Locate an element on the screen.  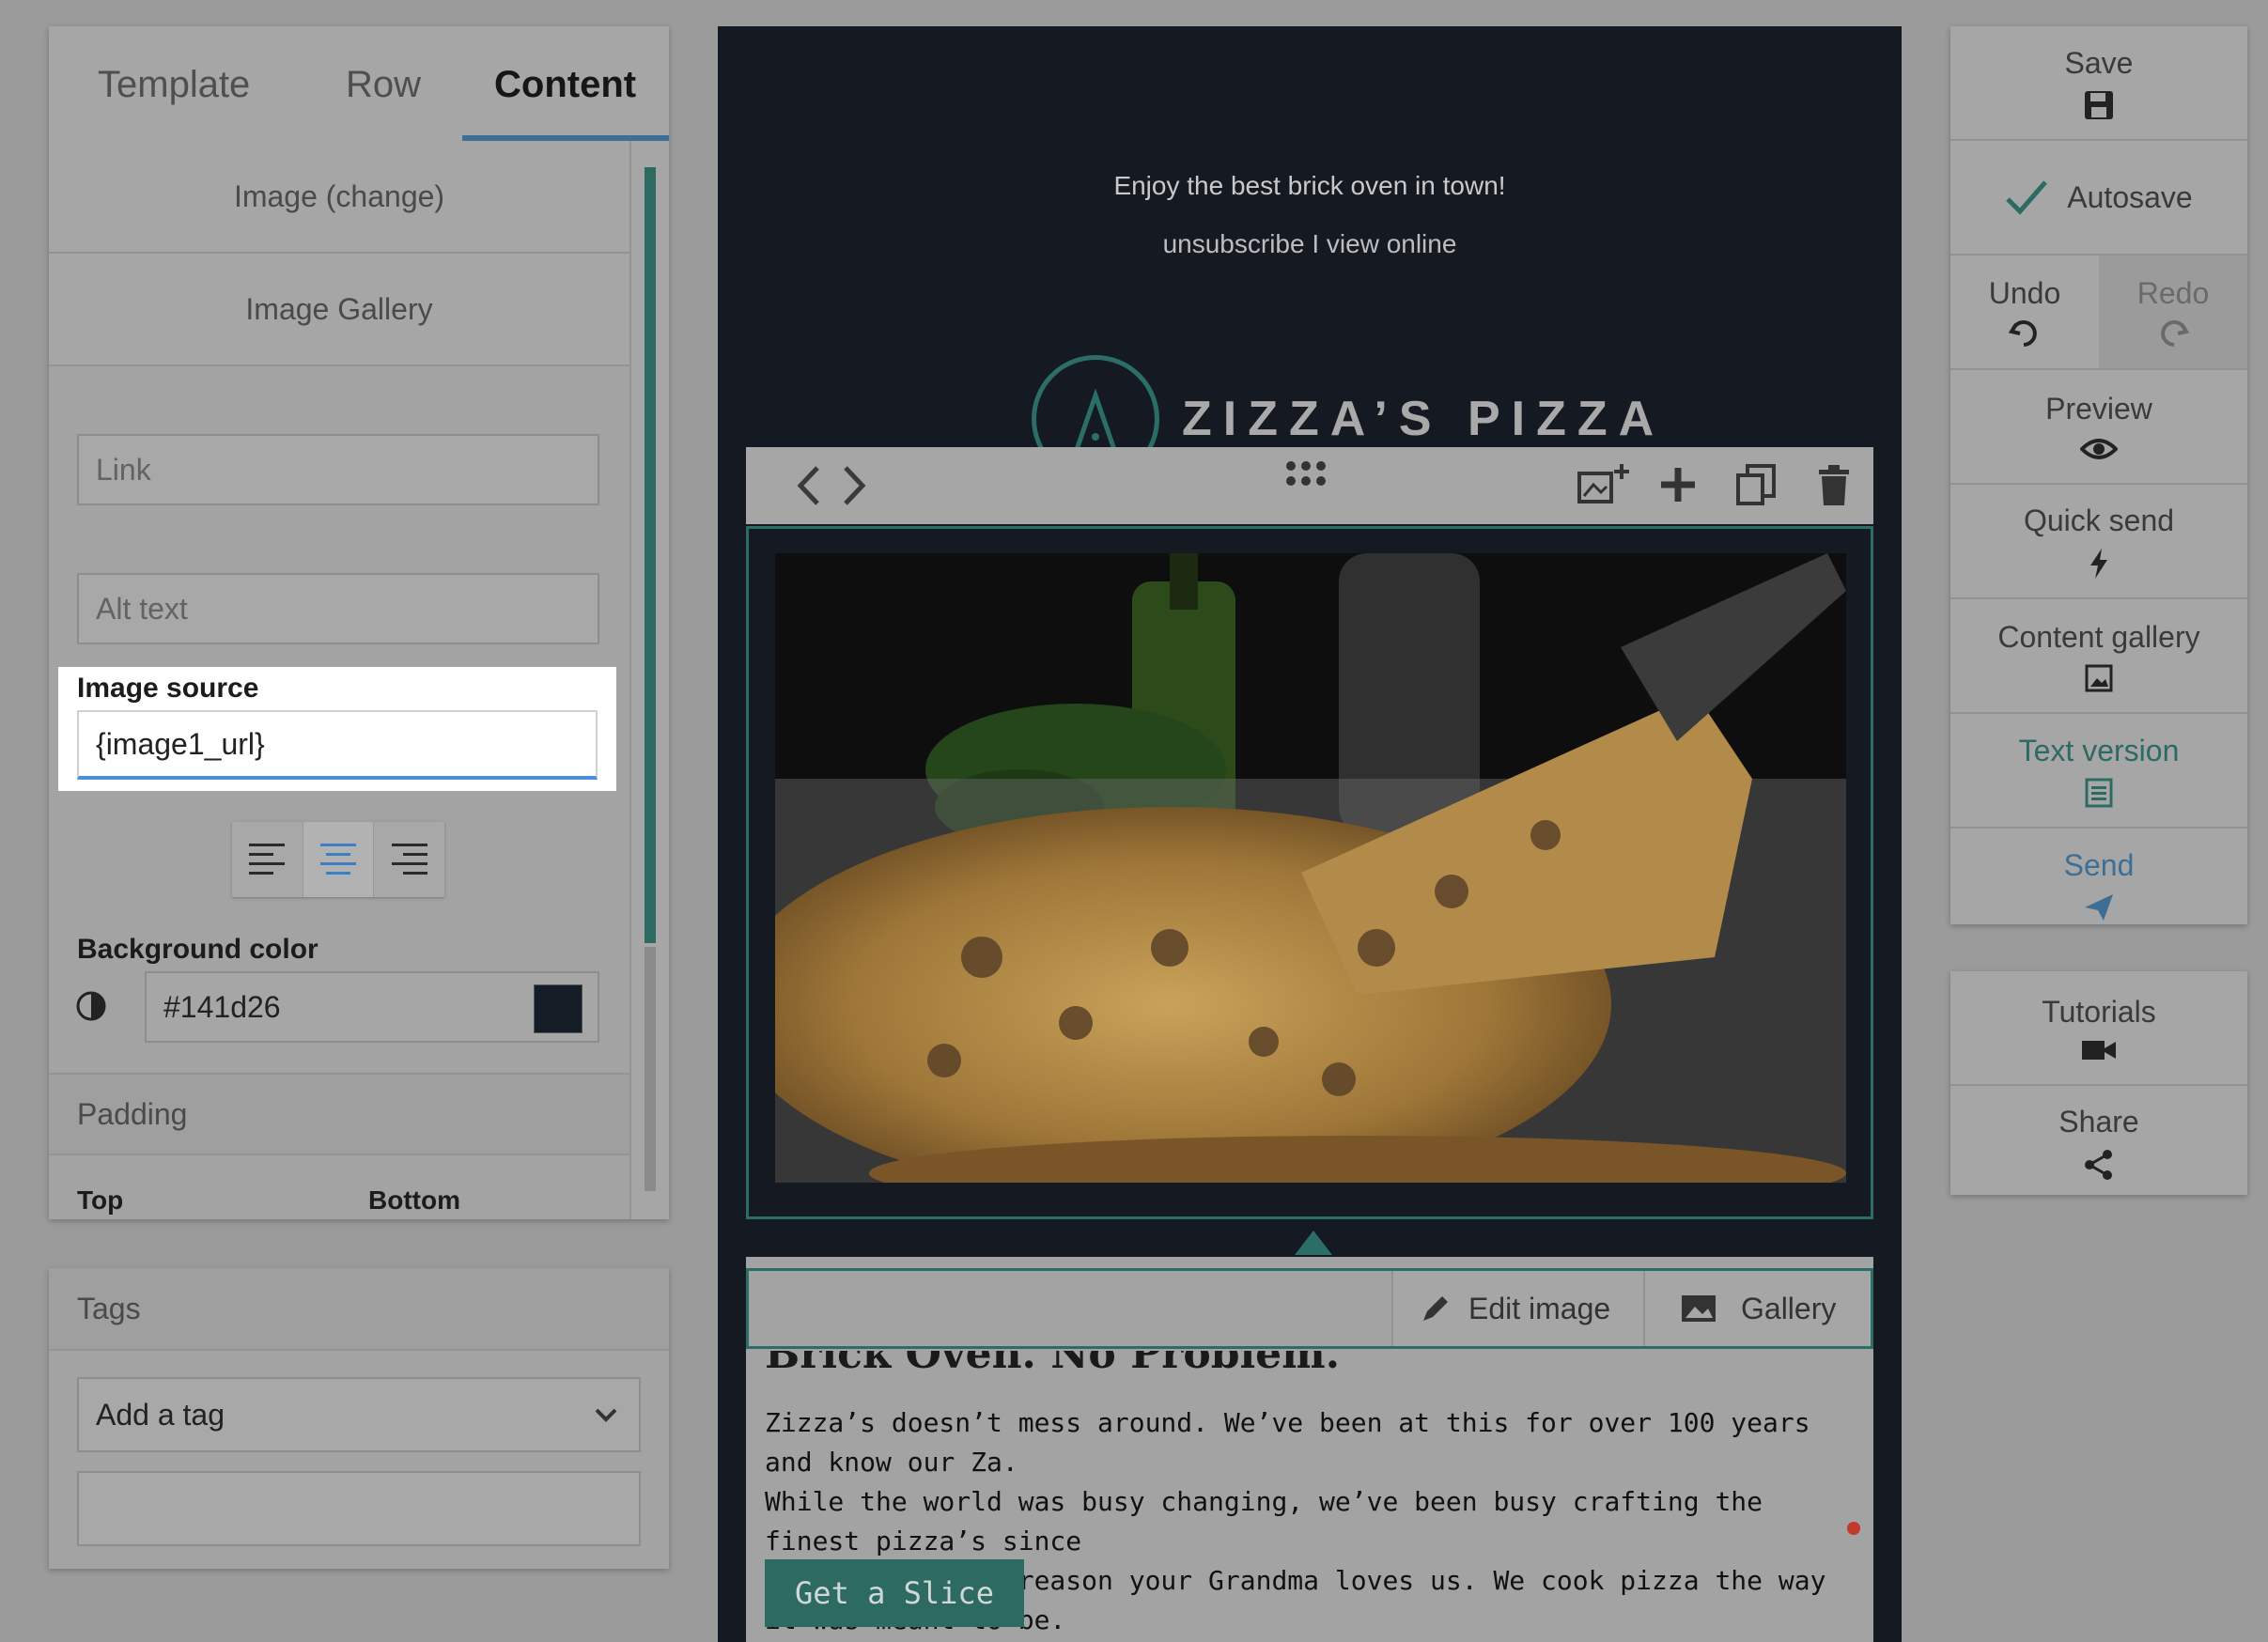
link-placeholder: Link is located at coordinates (123, 470).